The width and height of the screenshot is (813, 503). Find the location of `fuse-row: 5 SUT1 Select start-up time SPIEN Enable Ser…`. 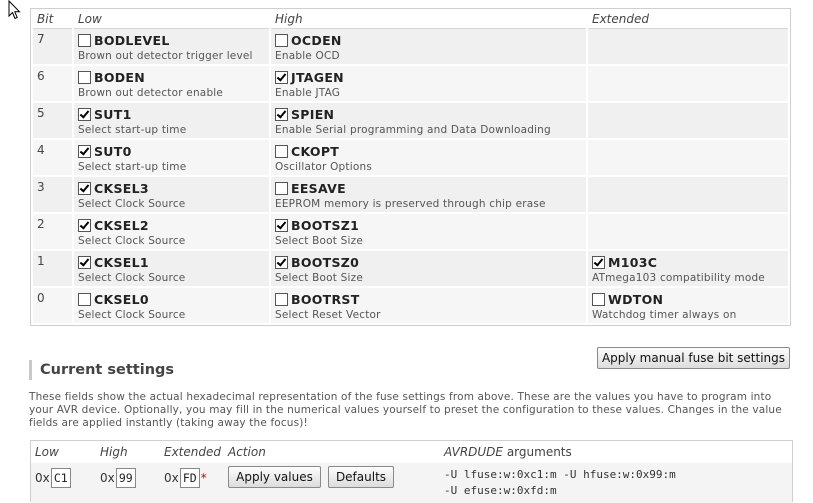

fuse-row: 5 SUT1 Select start-up time SPIEN Enable Ser… is located at coordinates (410, 121).